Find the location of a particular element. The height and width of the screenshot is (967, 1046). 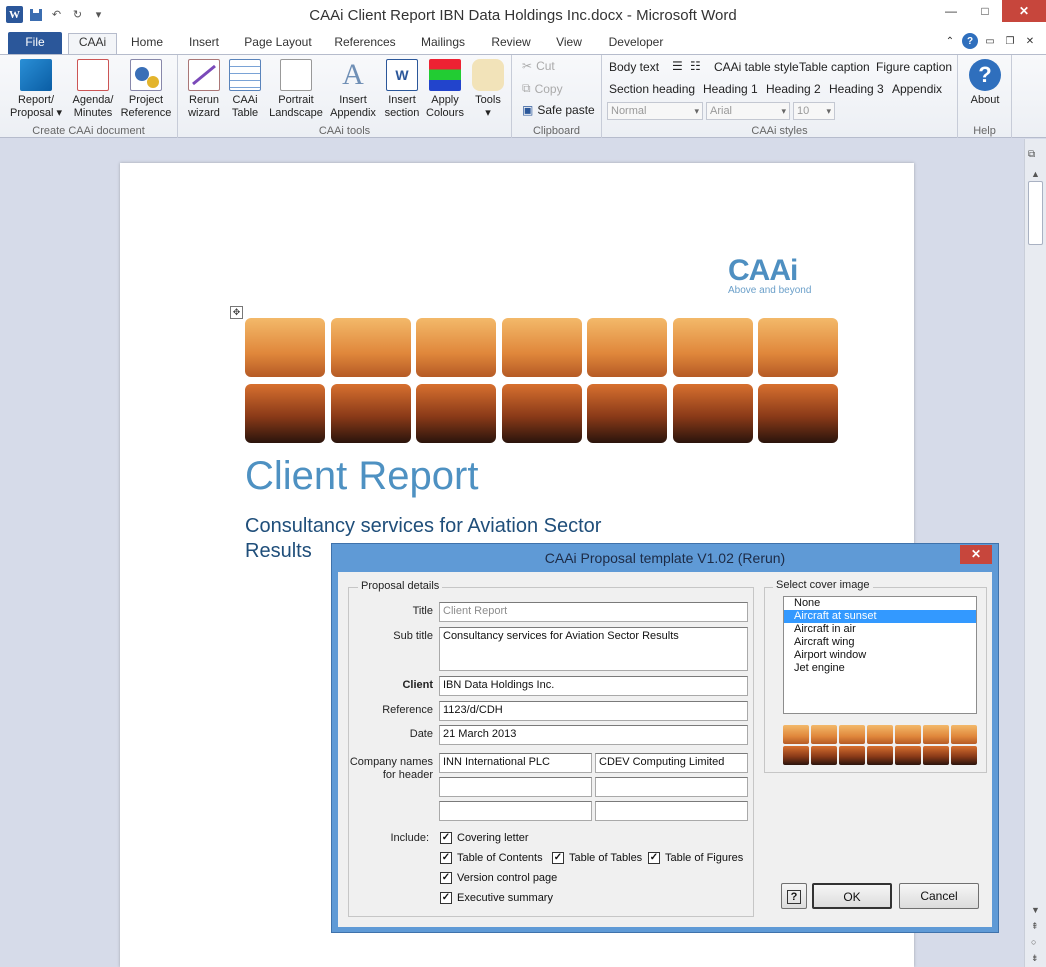

company-name-1-field: INN International PLC is located at coordinates (515, 763).